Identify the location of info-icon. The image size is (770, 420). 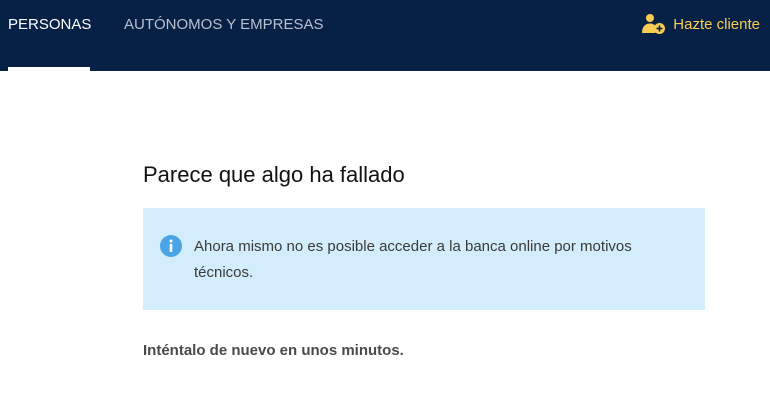
(171, 246).